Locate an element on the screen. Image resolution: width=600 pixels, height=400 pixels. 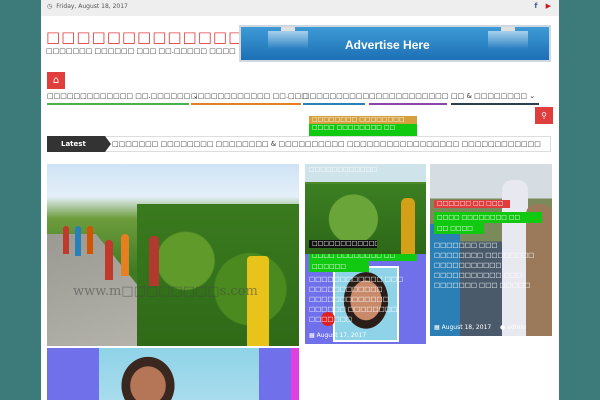
search-button: ⚲ is located at coordinates (544, 115).